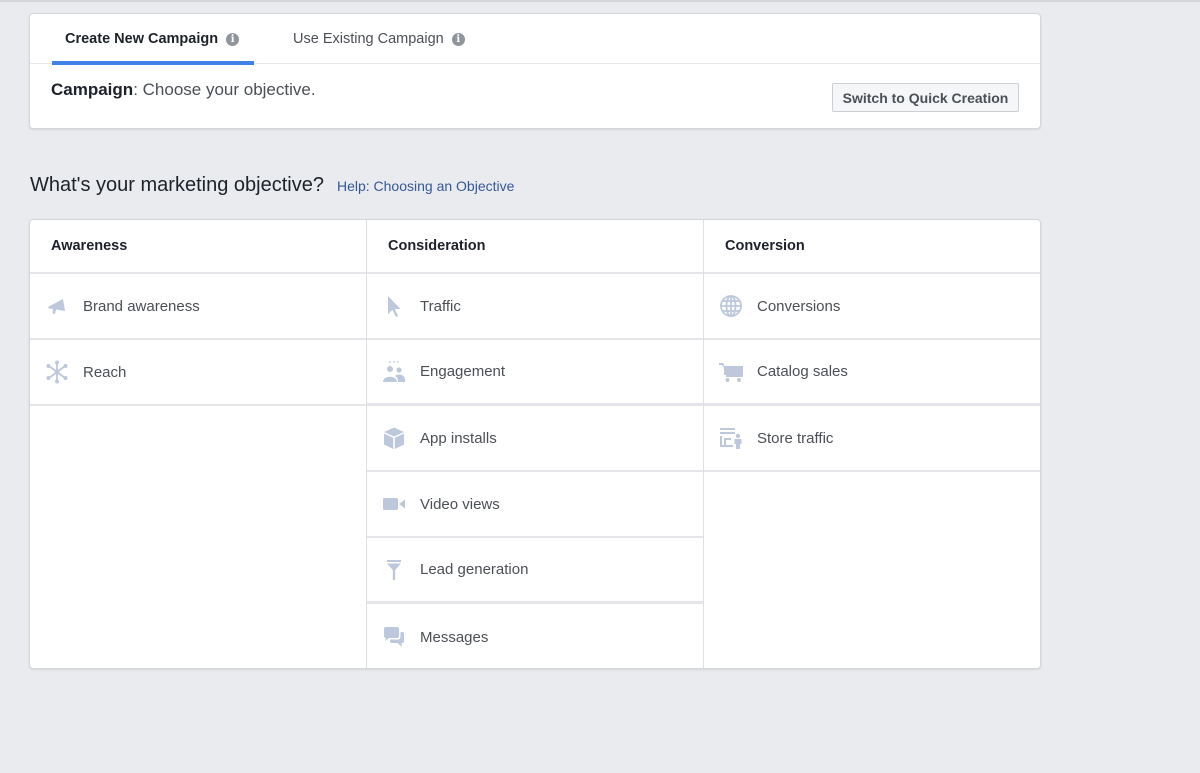  What do you see at coordinates (440, 306) in the screenshot?
I see `objective-label: Traffic` at bounding box center [440, 306].